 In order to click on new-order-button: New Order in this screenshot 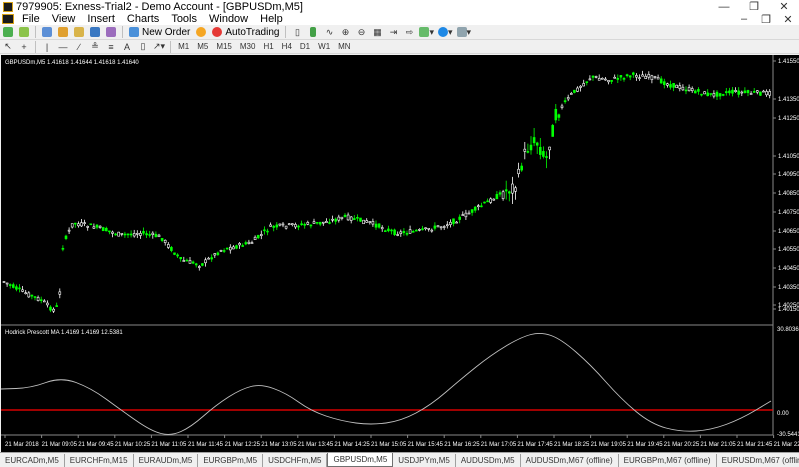, I will do `click(159, 32)`.